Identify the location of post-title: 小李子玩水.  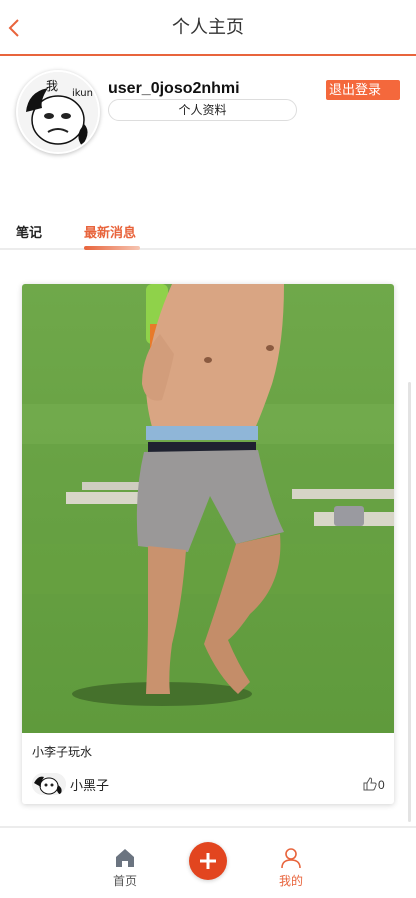
(62, 752).